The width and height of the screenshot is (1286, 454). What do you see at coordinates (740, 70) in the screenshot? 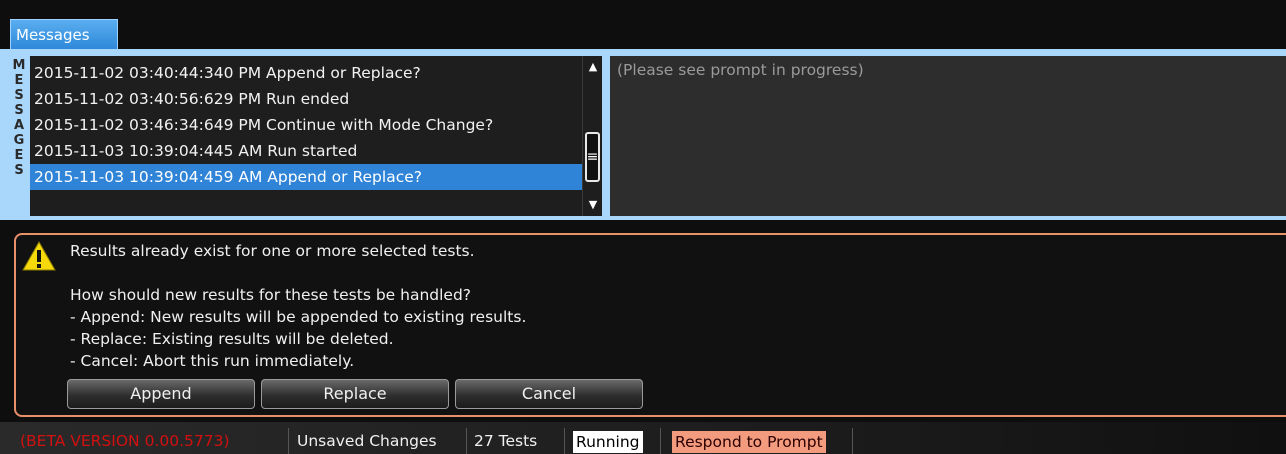
I see `message-detail-text: (Please see prompt in progress)` at bounding box center [740, 70].